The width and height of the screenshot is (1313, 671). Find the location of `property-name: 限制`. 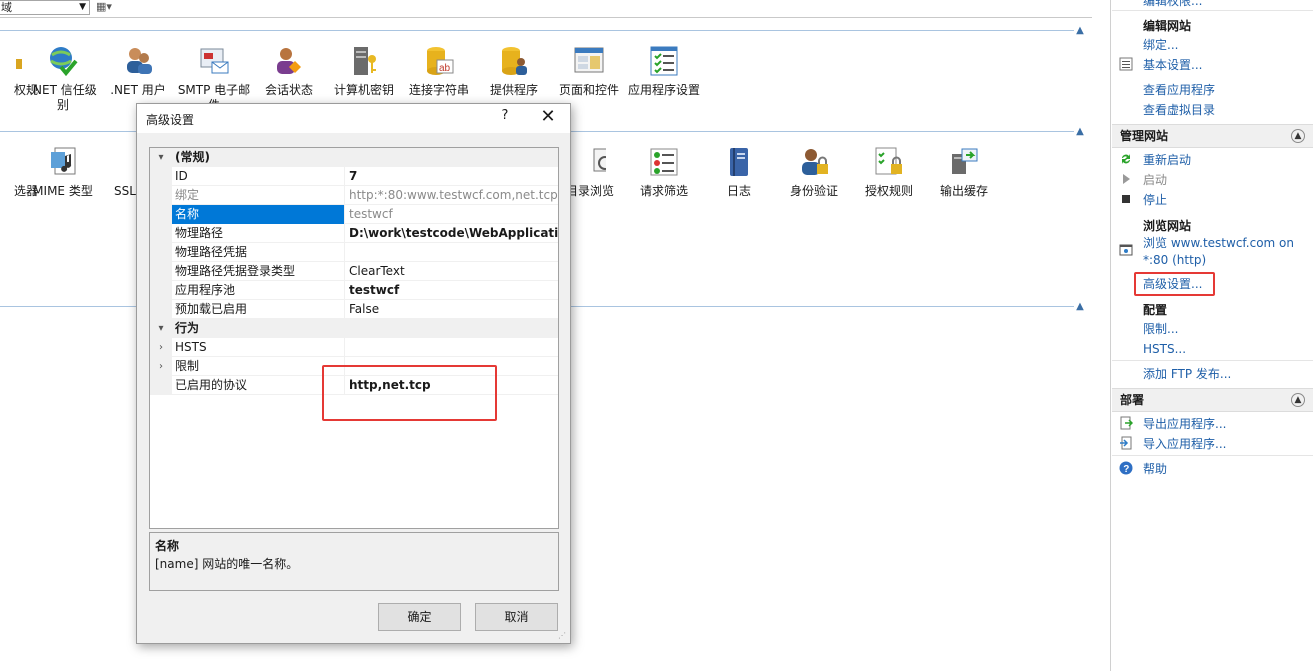

property-name: 限制 is located at coordinates (258, 366).